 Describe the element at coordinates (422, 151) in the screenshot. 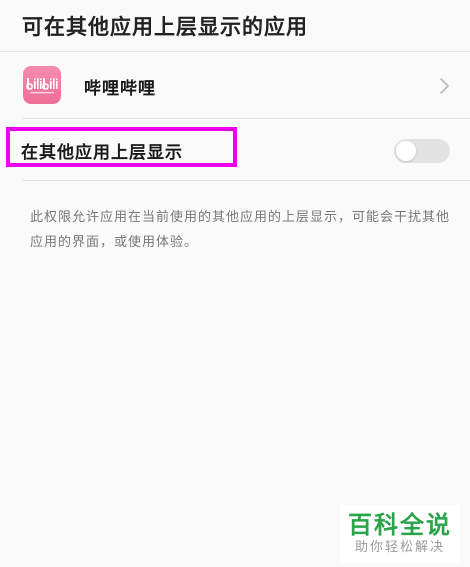

I see `overlay-toggle-switch` at that location.